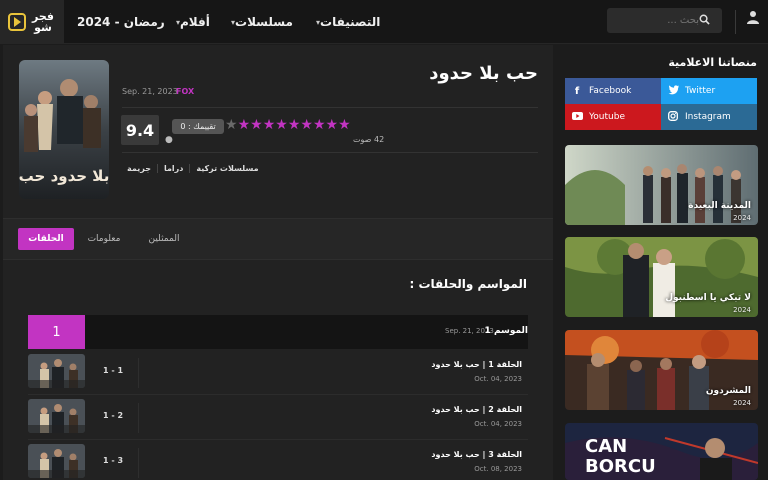  What do you see at coordinates (673, 91) in the screenshot?
I see `twitter-icon` at bounding box center [673, 91].